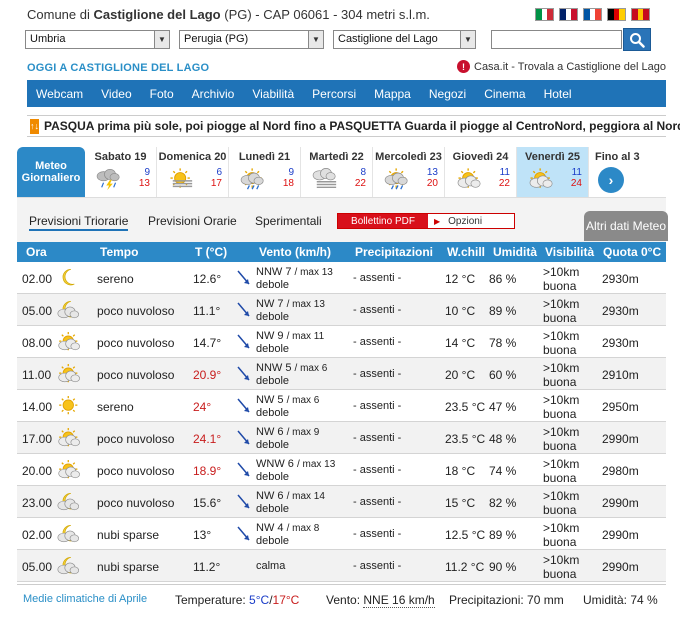 The width and height of the screenshot is (680, 620). I want to click on nav-item-negozi: Negozi, so click(447, 94).